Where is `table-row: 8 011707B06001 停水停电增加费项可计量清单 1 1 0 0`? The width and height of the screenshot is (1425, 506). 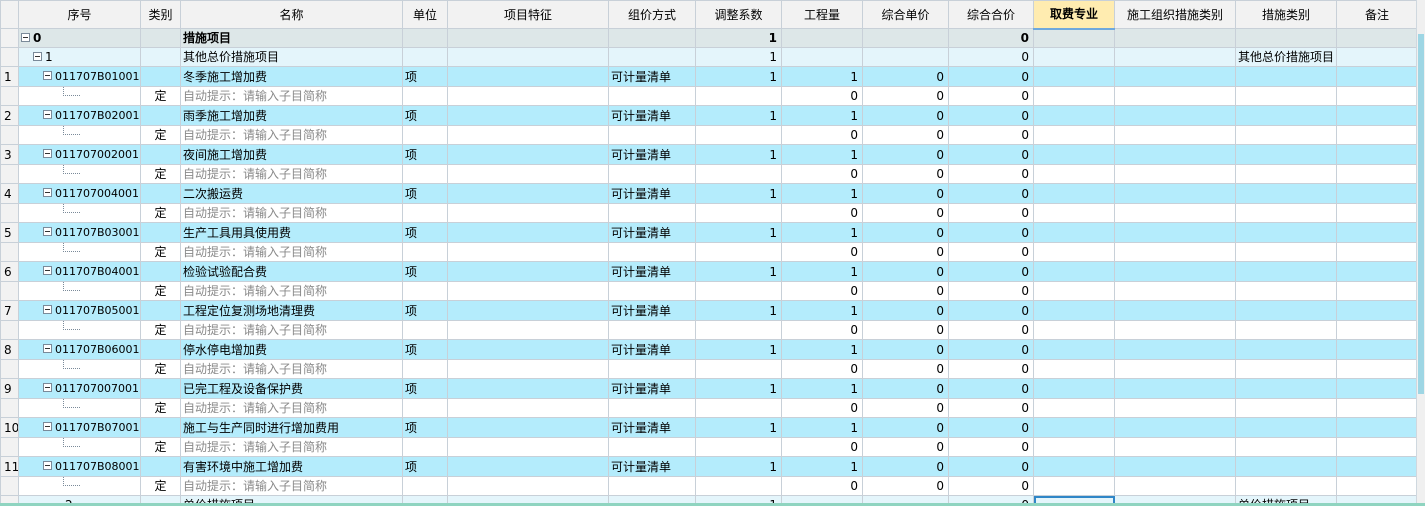
table-row: 8 011707B06001 停水停电增加费项可计量清单 1 1 0 0 is located at coordinates (709, 349).